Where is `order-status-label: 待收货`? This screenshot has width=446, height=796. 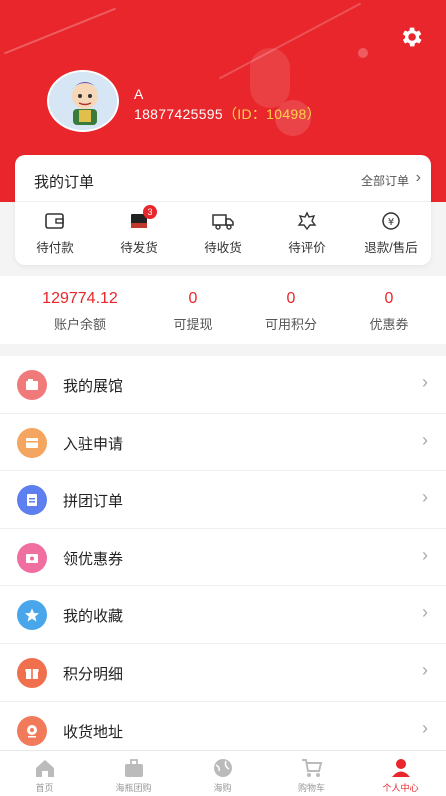 order-status-label: 待收货 is located at coordinates (223, 248).